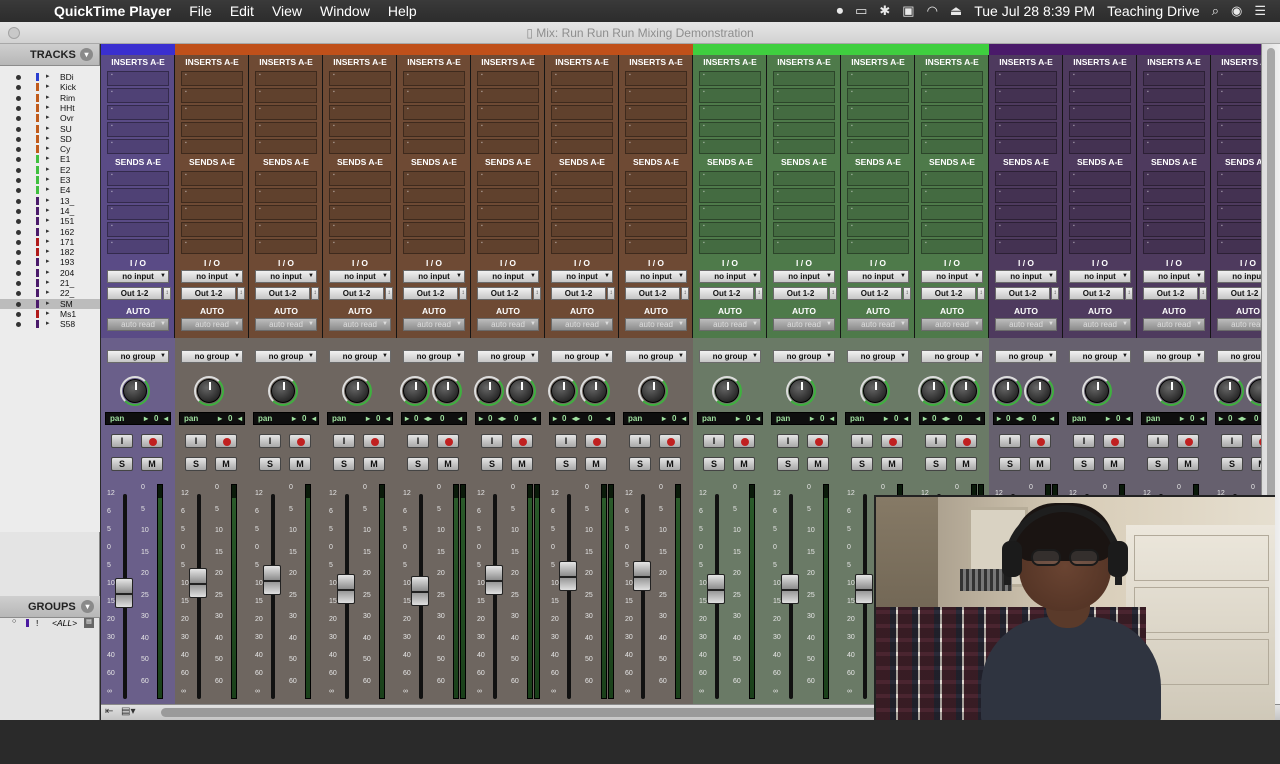 The width and height of the screenshot is (1280, 764). What do you see at coordinates (360, 418) in the screenshot?
I see `pan-readout: pan ▸ 0 ◂` at bounding box center [360, 418].